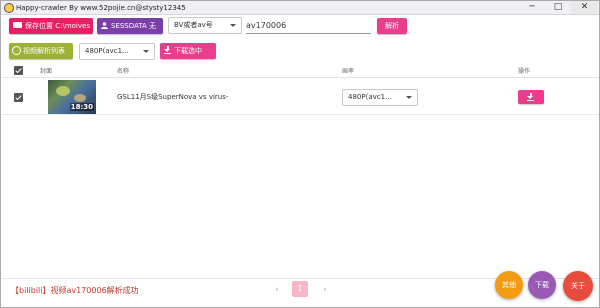 The width and height of the screenshot is (600, 308). What do you see at coordinates (16, 50) in the screenshot?
I see `play-icon` at bounding box center [16, 50].